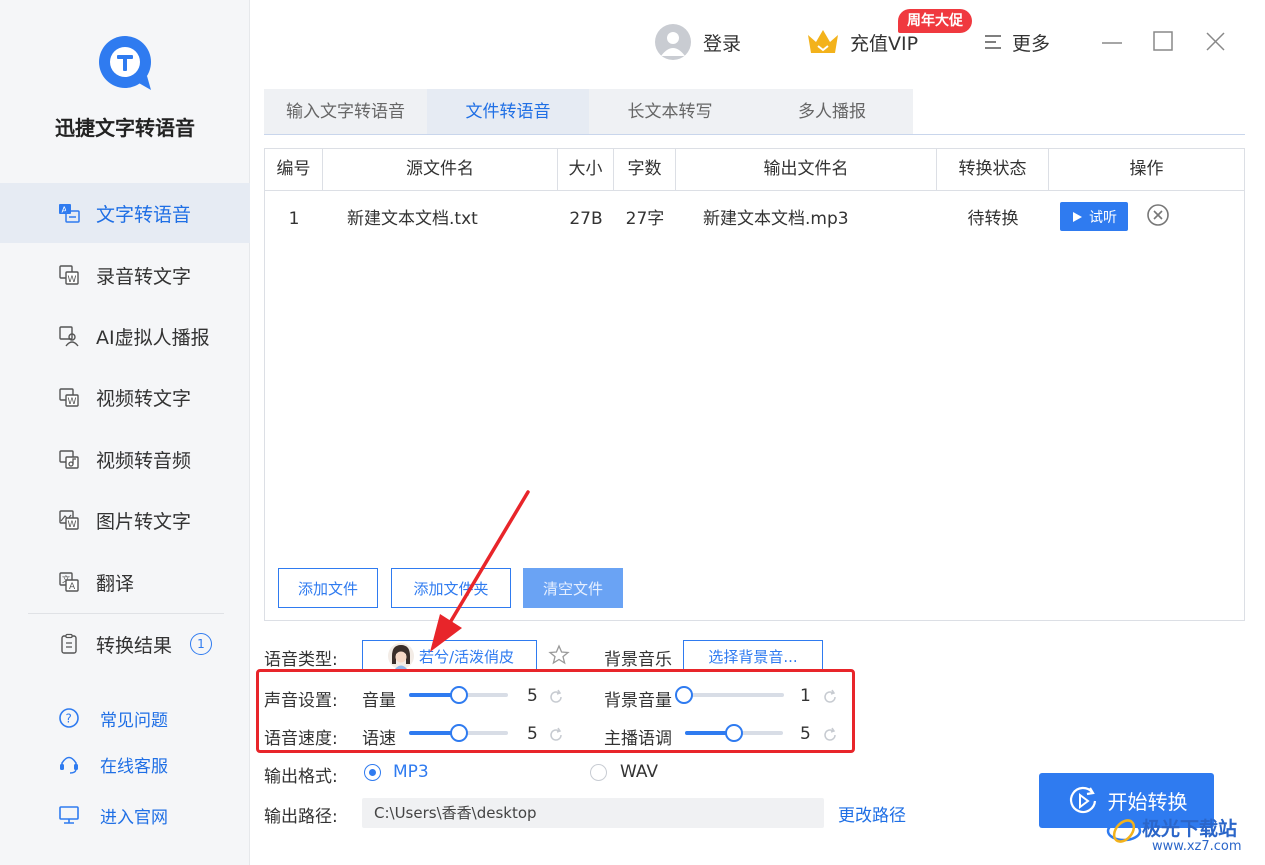  I want to click on login-button: 登录, so click(698, 42).